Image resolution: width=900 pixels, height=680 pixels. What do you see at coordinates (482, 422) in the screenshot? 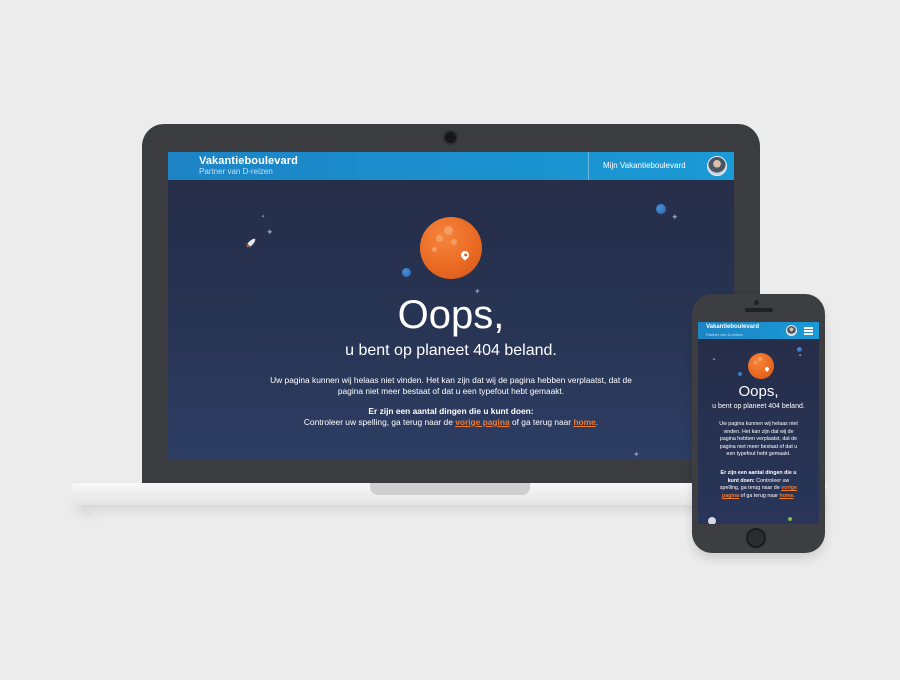
I see `previous-page-link: vorige pagina` at bounding box center [482, 422].